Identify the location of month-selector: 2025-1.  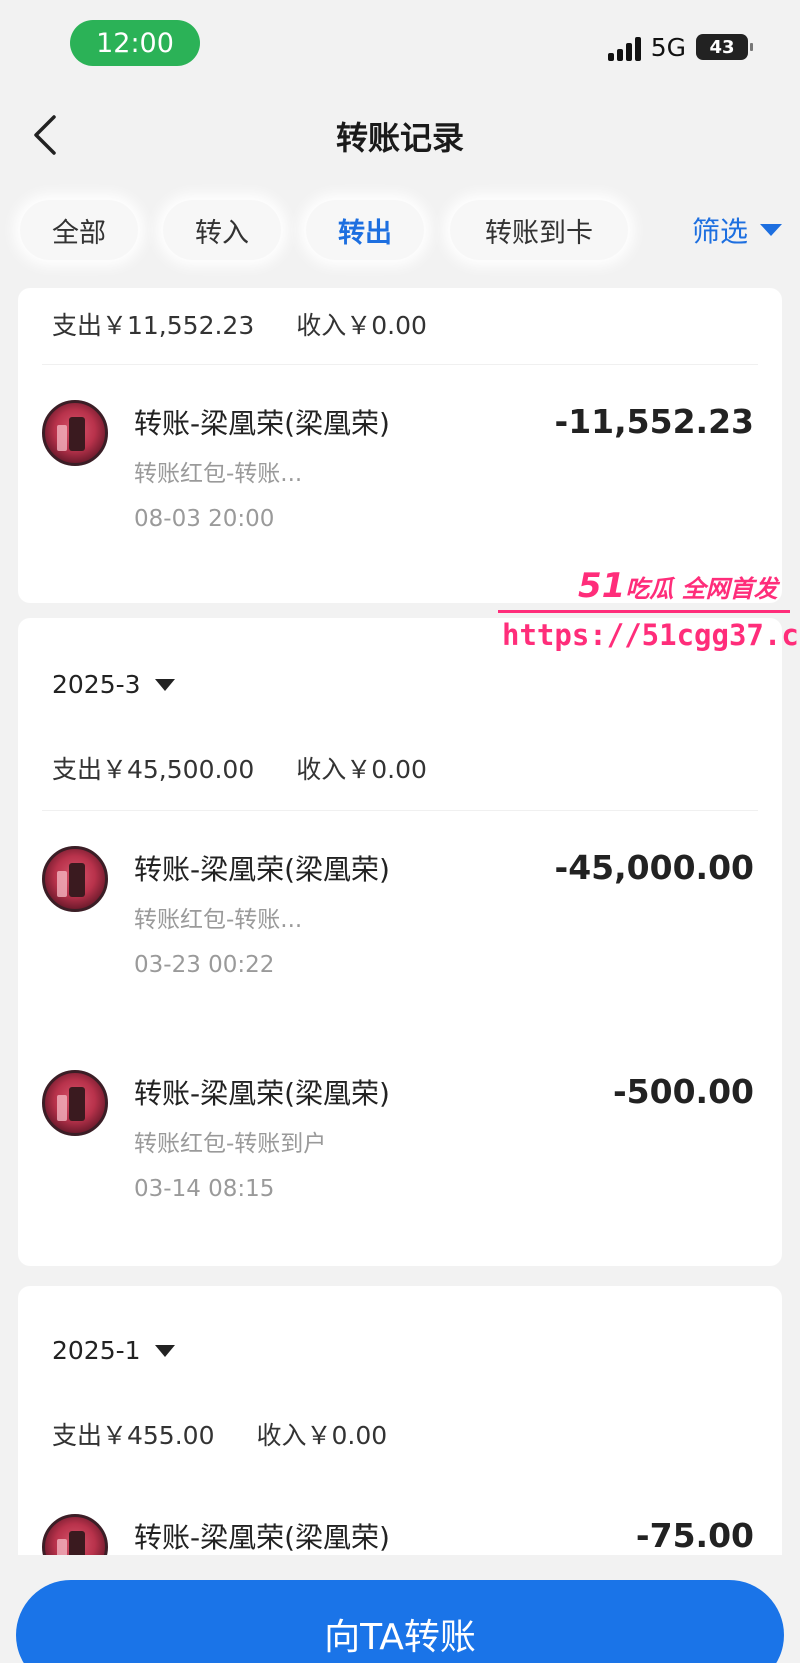
(113, 1350).